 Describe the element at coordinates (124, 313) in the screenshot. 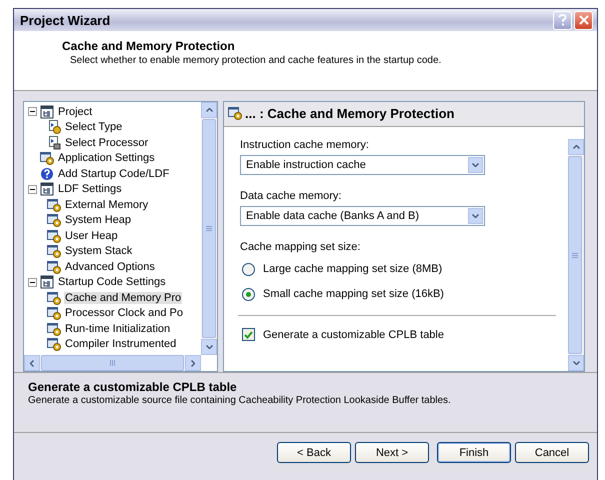

I see `tree-item: Processor Clock and Po` at that location.